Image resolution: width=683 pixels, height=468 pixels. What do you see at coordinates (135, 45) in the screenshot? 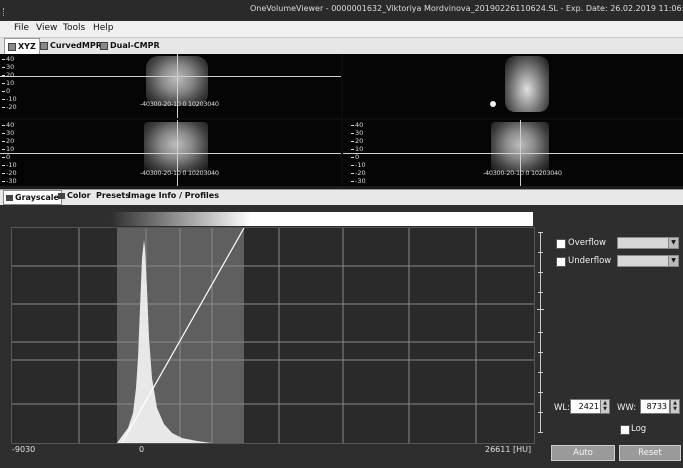
I see `tab-dual-cmpr-label: Dual-CMPR` at bounding box center [135, 45].